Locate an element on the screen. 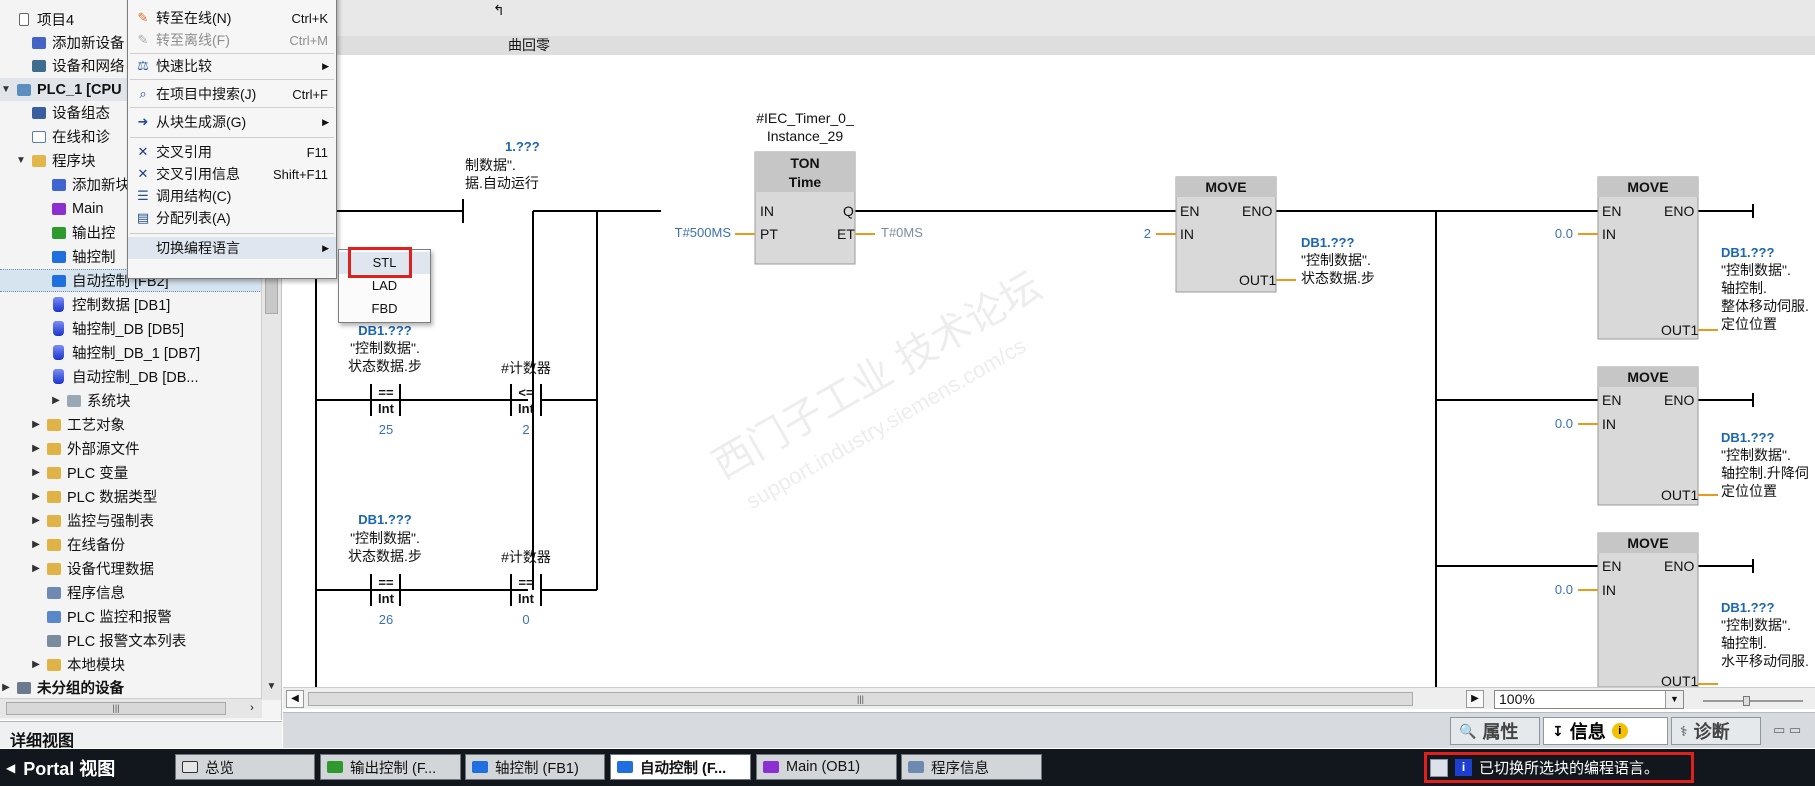  menu-item-search-project: ⌕ 在项目中搜索(J) Ctrl+F is located at coordinates (232, 94).